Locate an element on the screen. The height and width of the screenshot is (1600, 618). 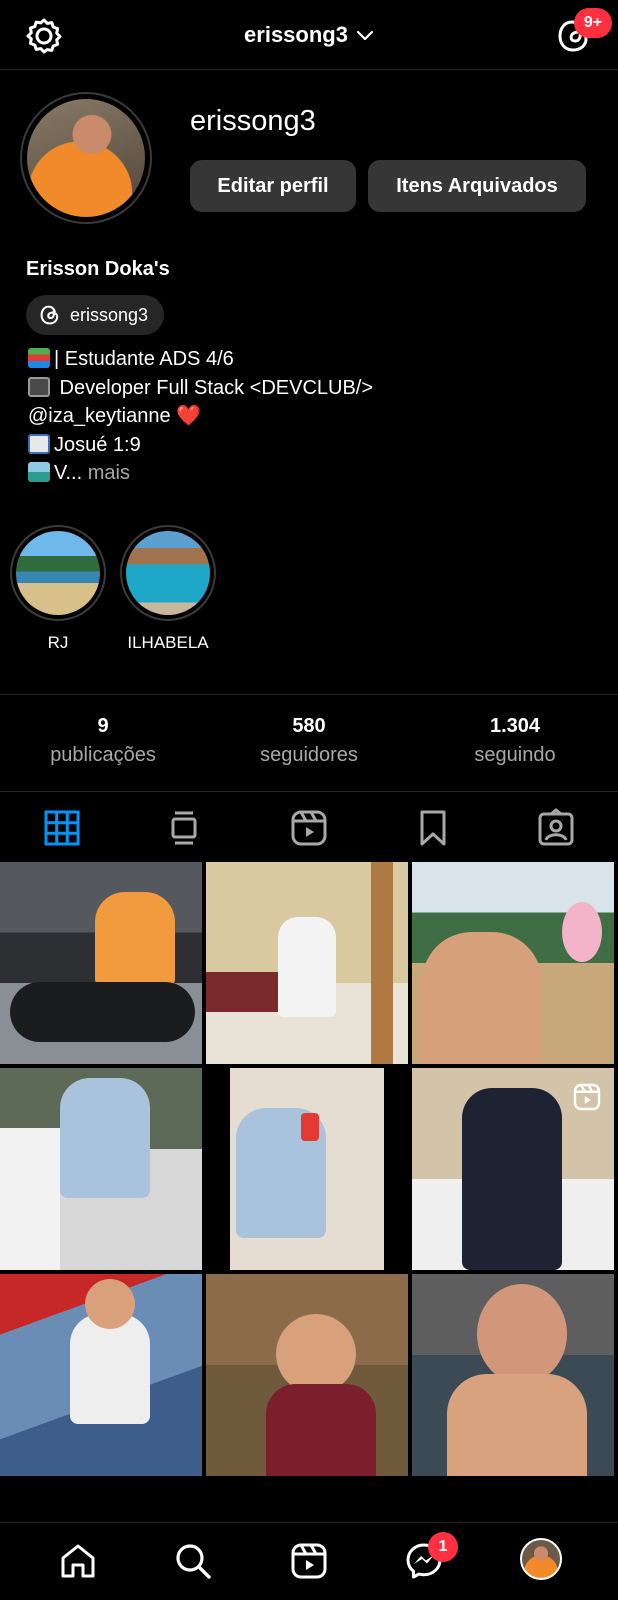
threads-profile-link: erissong3 is located at coordinates (95, 315).